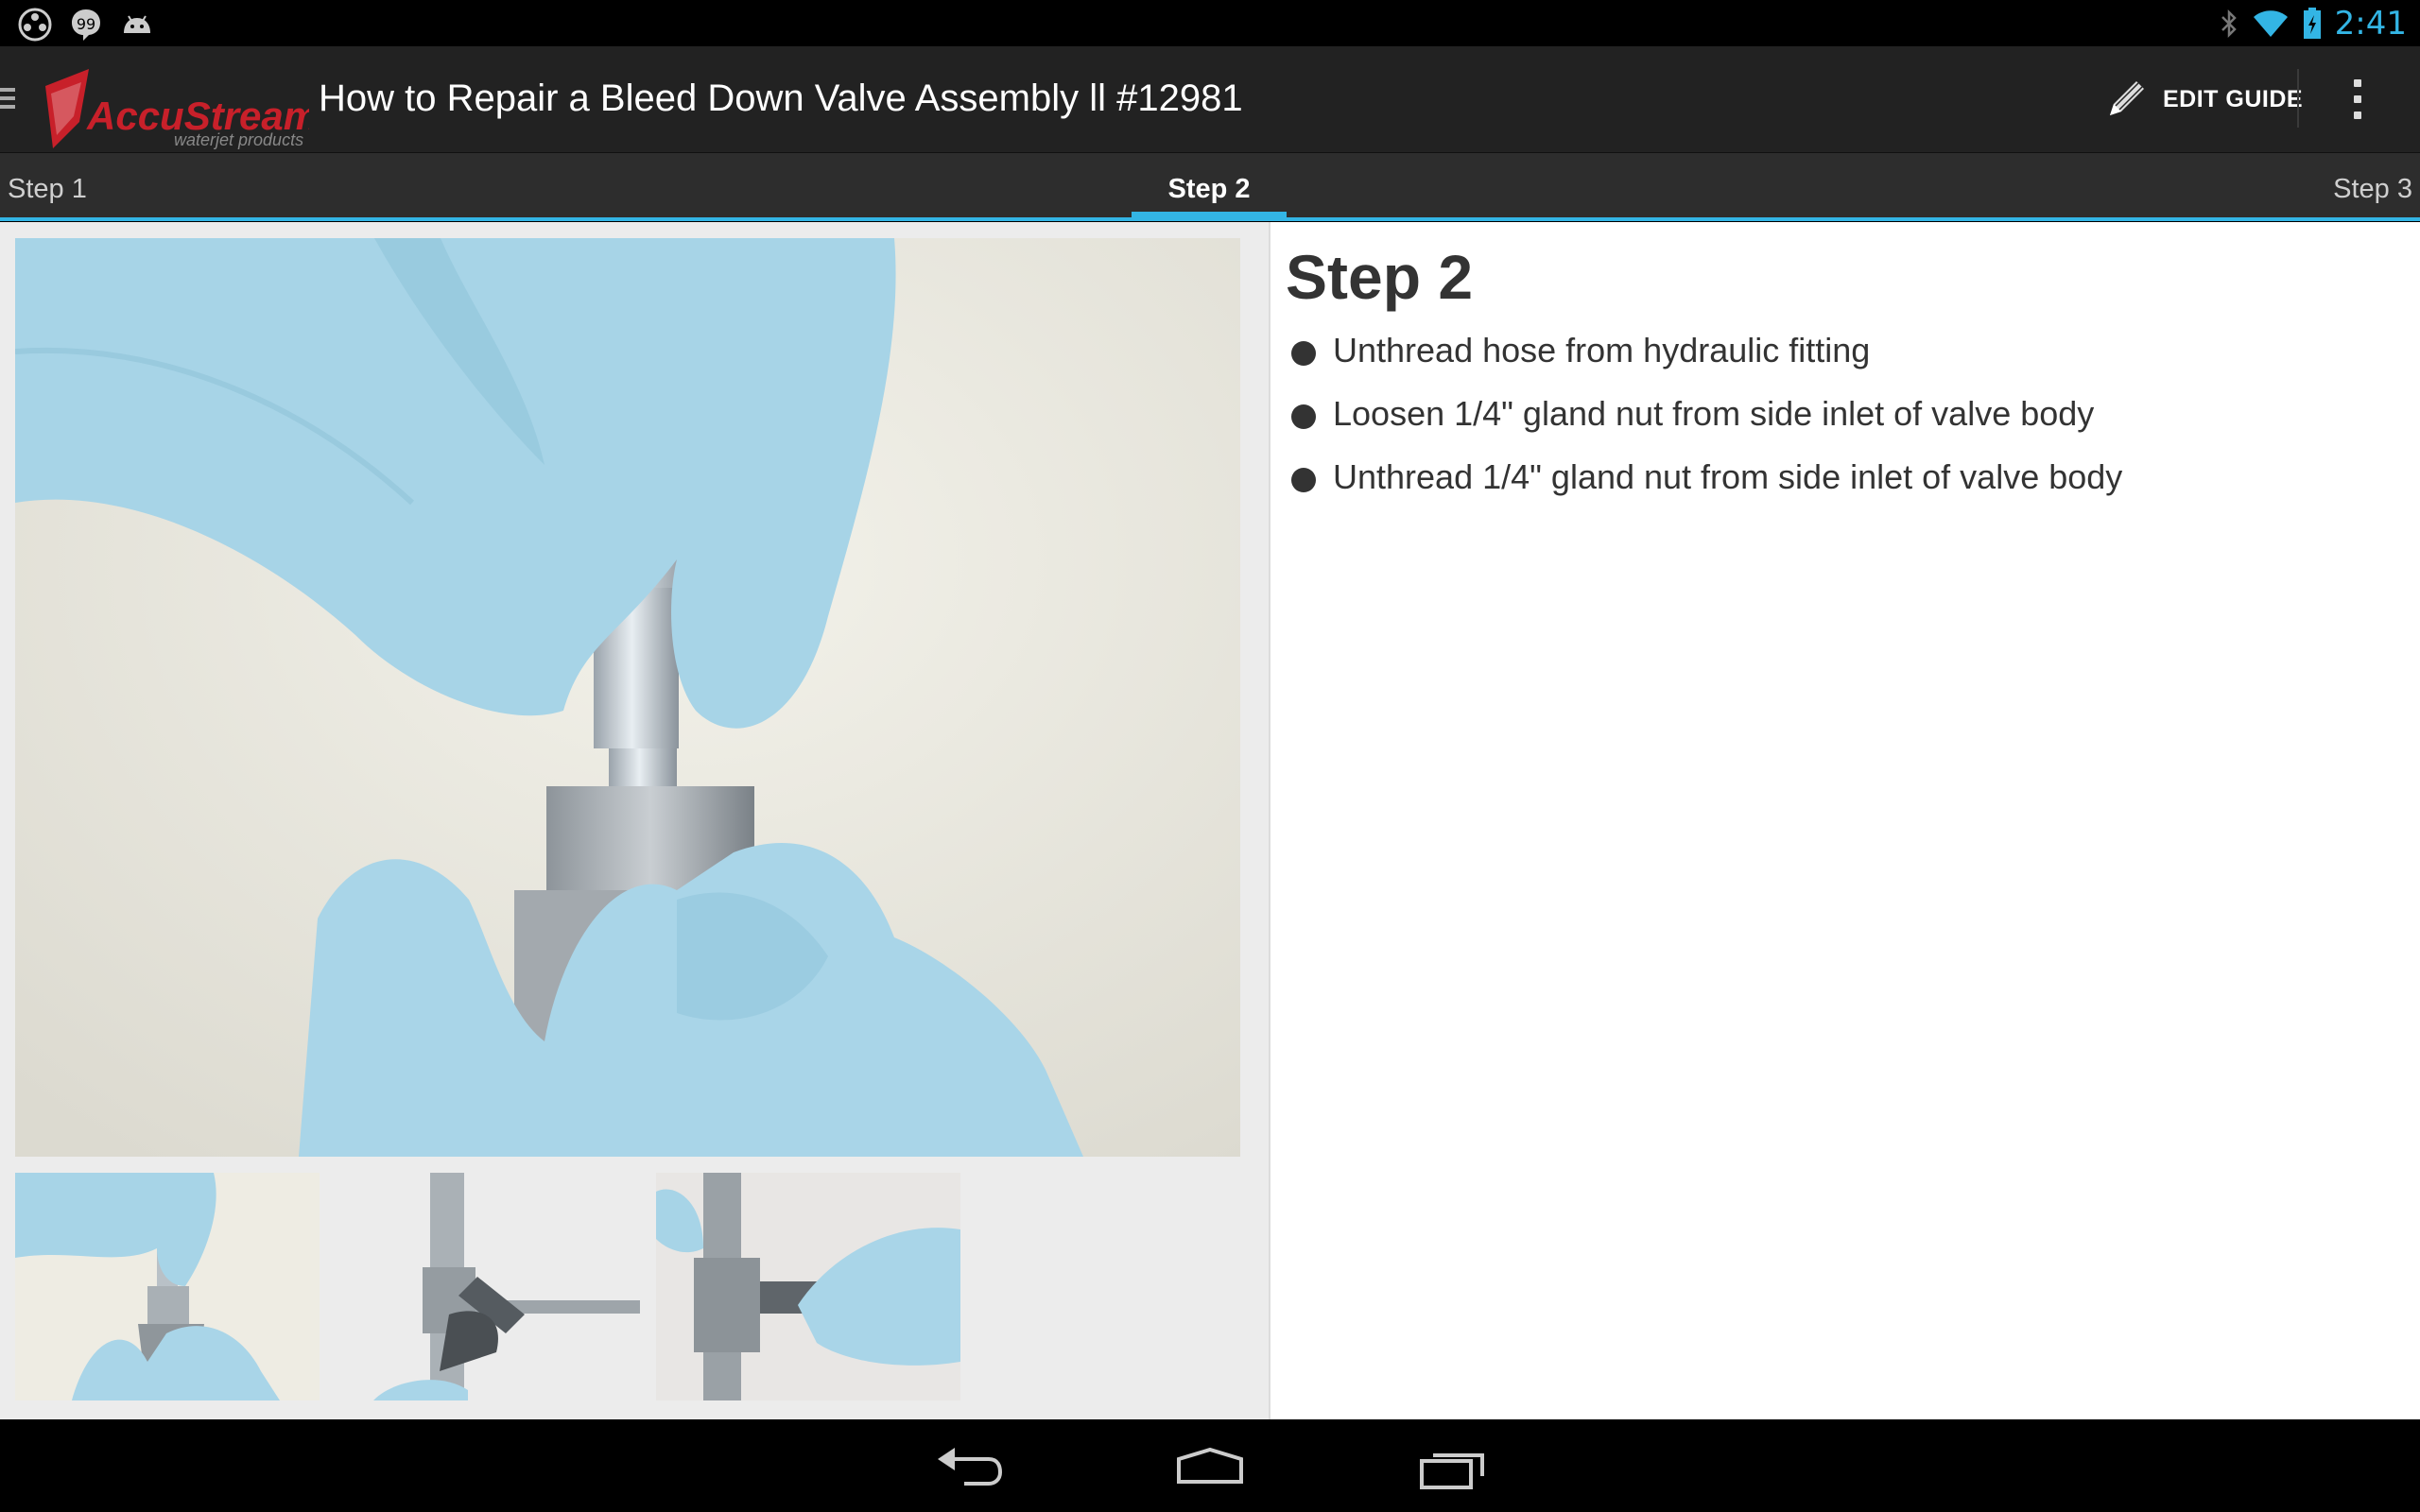  I want to click on battery-charging-icon, so click(2312, 23).